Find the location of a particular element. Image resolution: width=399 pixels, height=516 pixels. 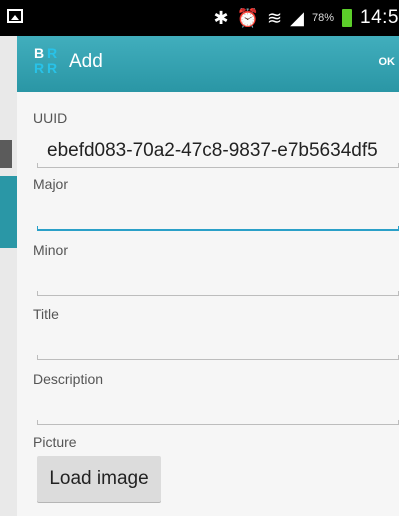

background-activity-edge is located at coordinates (8, 276).